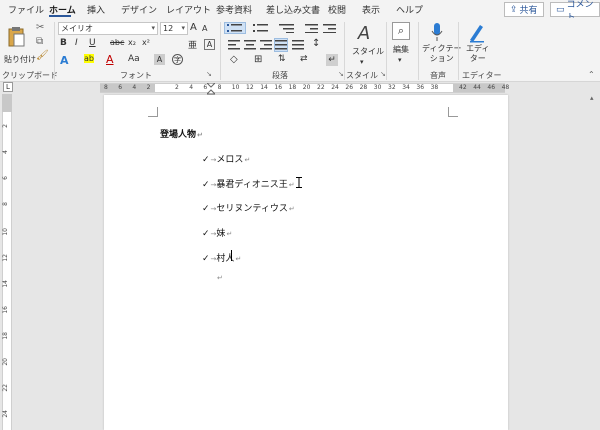 The image size is (600, 430). Describe the element at coordinates (287, 28) in the screenshot. I see `multilevel-list-button` at that location.